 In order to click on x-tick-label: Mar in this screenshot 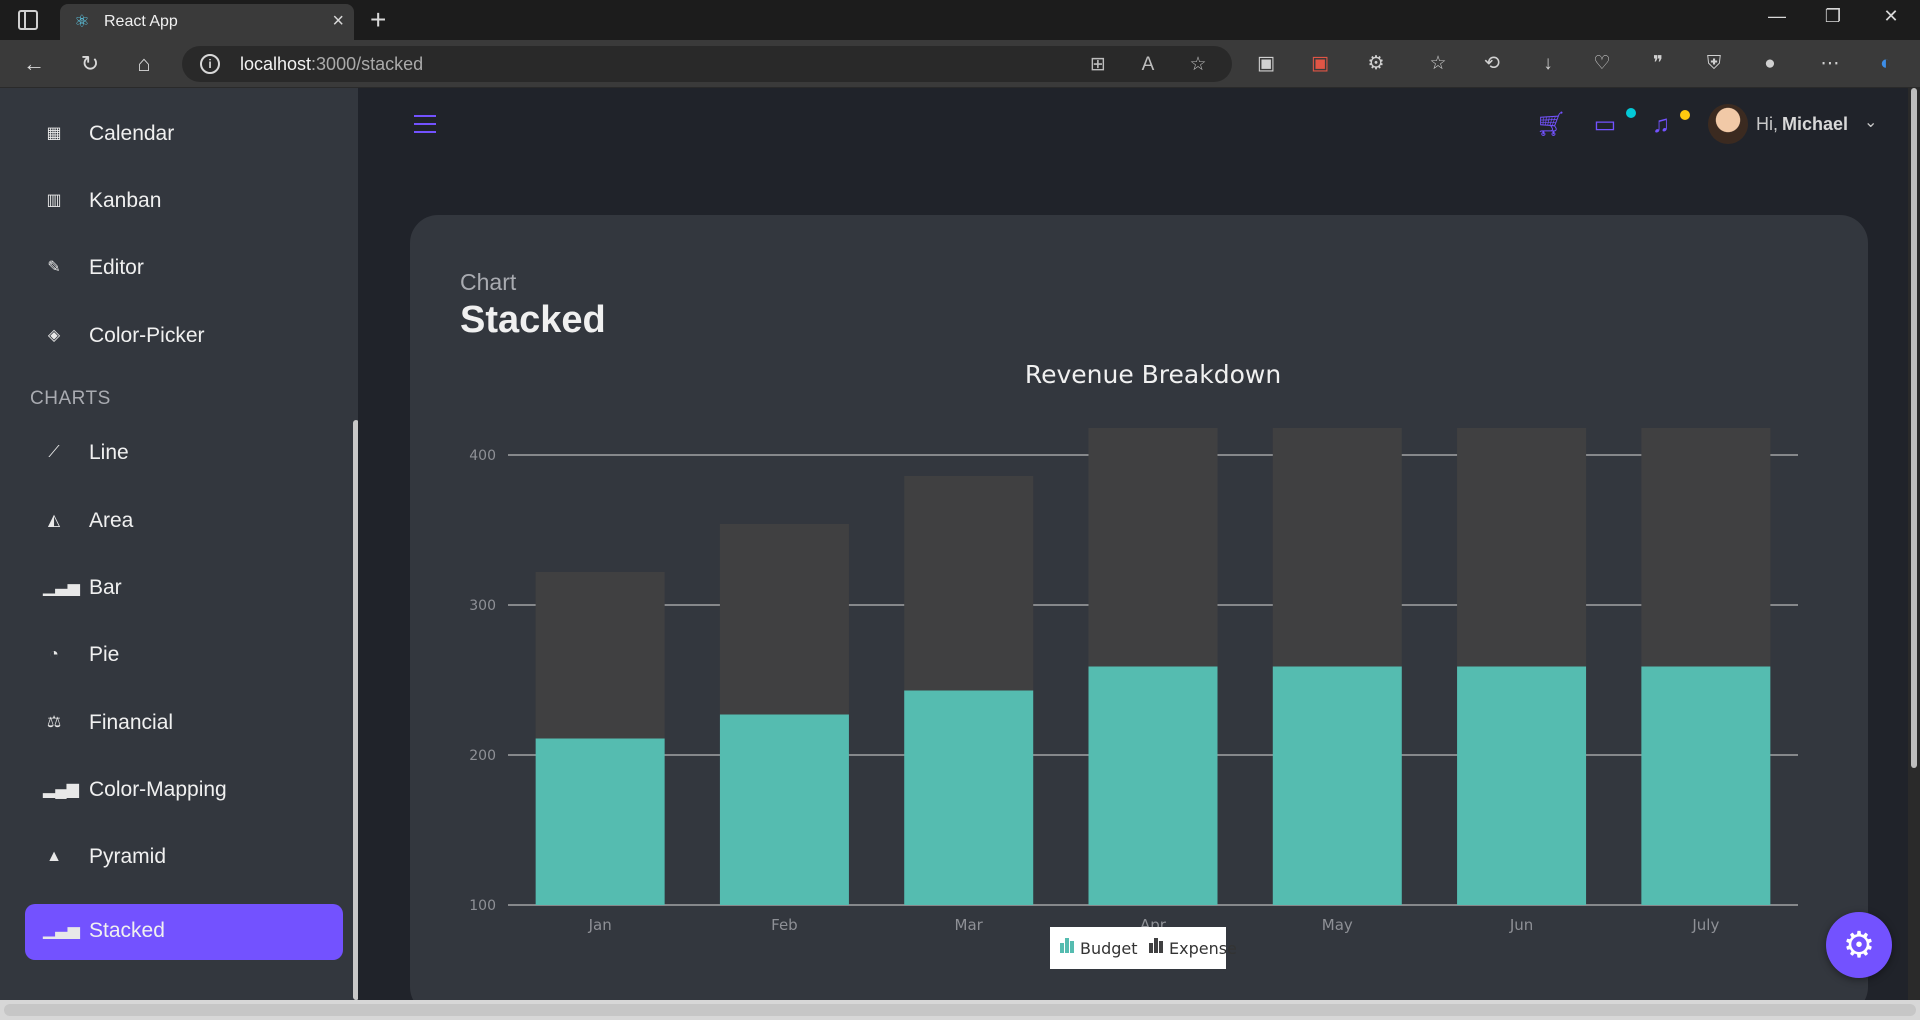, I will do `click(969, 925)`.